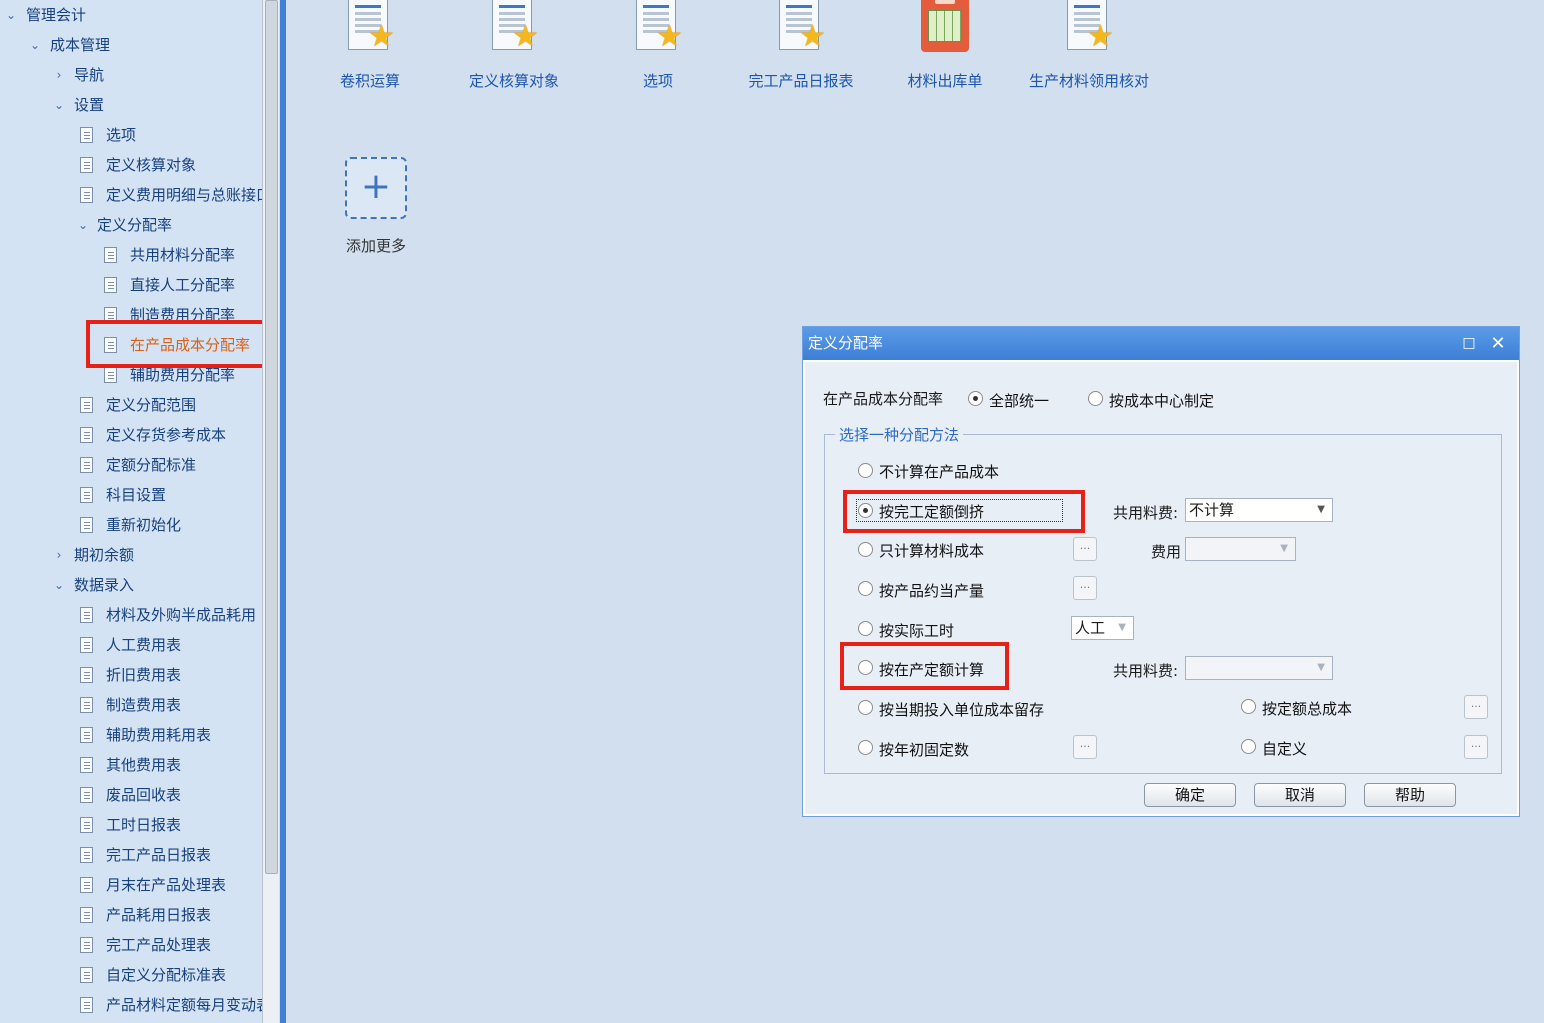 This screenshot has height=1023, width=1544. What do you see at coordinates (945, 81) in the screenshot?
I see `shortcut-label: 材料出库单` at bounding box center [945, 81].